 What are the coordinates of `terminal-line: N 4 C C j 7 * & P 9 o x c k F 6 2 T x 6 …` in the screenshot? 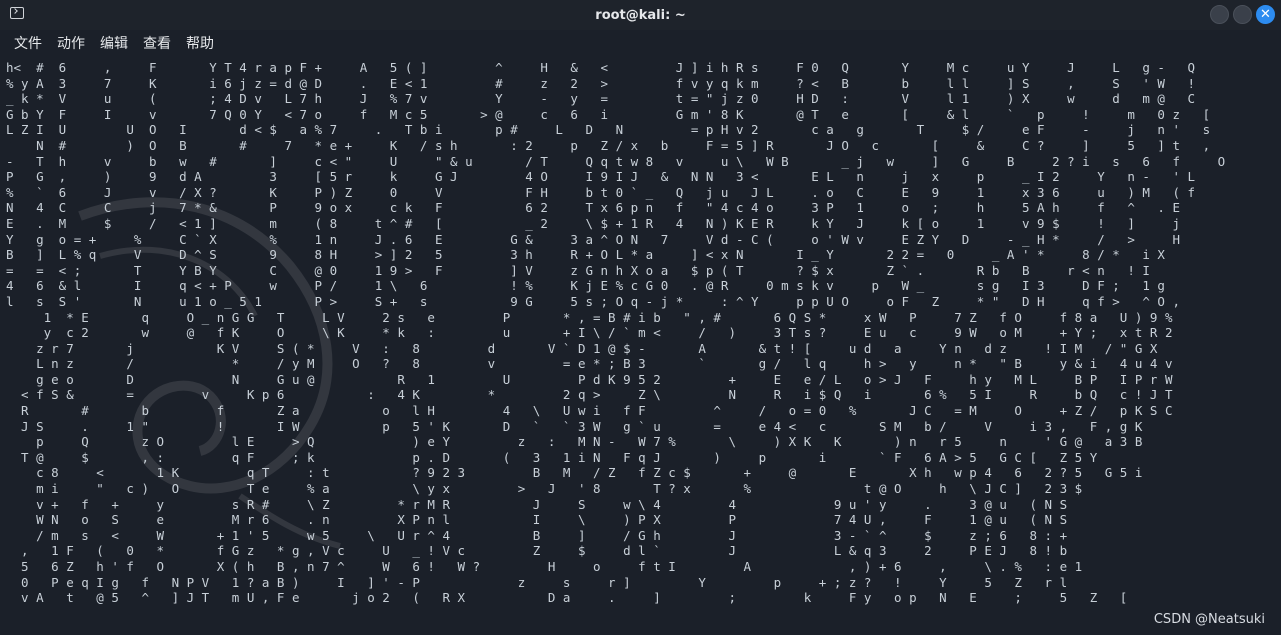 It's located at (593, 208).